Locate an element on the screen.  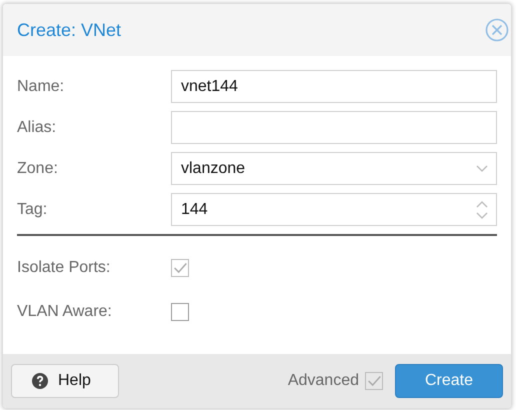
field-label: Alias: is located at coordinates (37, 127).